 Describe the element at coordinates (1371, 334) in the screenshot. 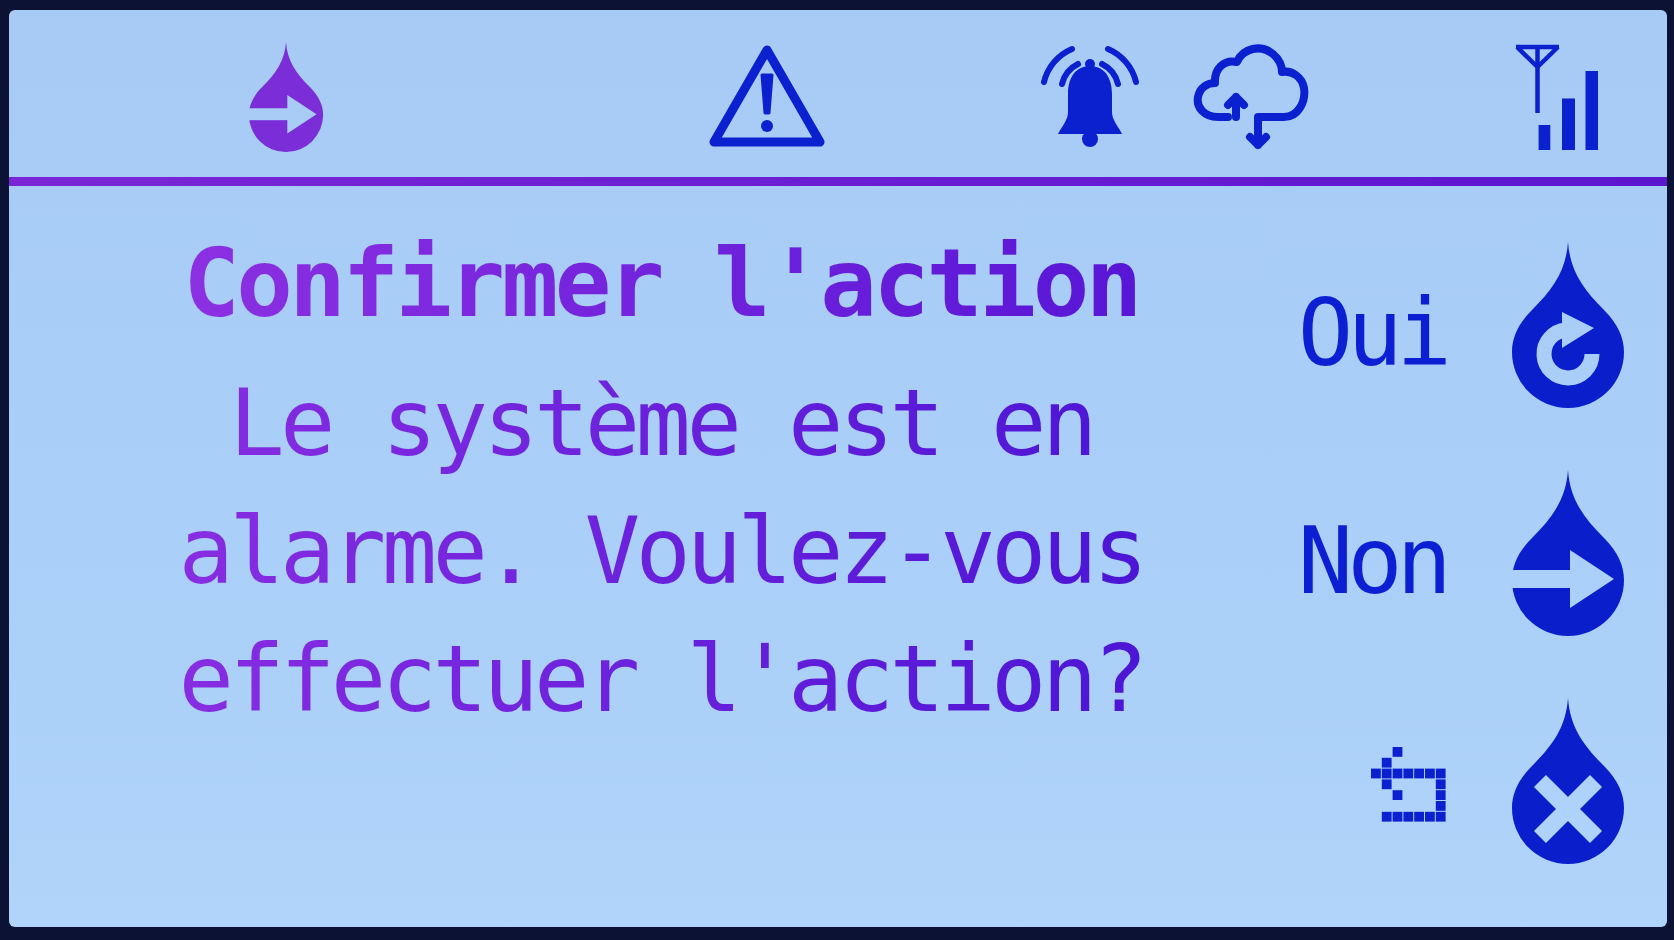

I see `option-label: Oui` at that location.